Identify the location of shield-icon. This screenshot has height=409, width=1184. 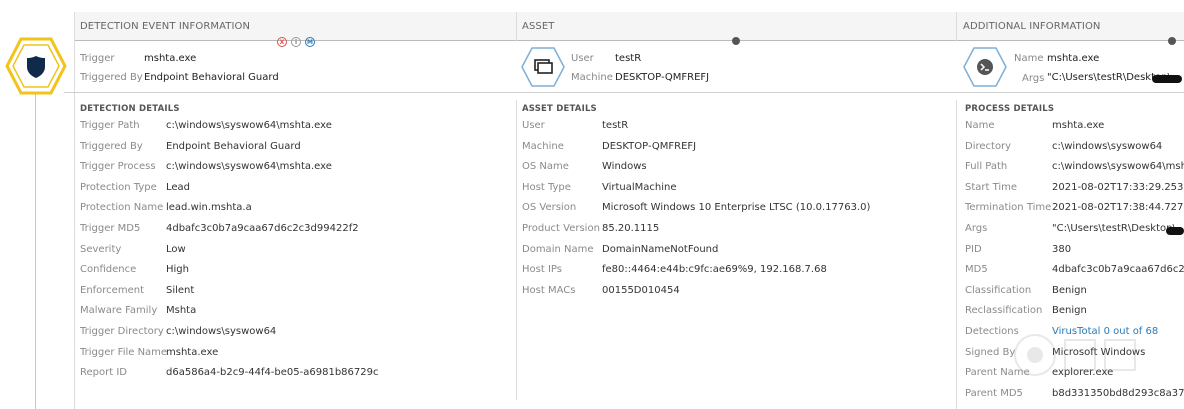
(36, 66).